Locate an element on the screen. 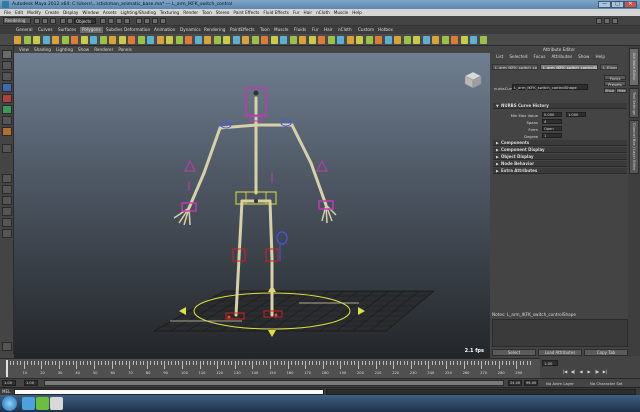  move-tool-icon is located at coordinates (7, 87).